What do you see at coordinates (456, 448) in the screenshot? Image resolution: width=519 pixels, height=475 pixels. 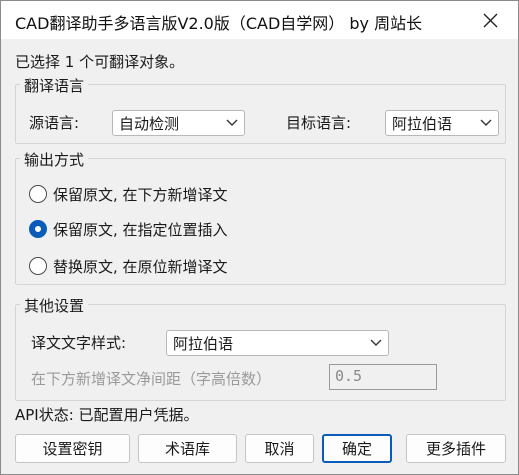 I see `more-plugins-button: 更多插件` at bounding box center [456, 448].